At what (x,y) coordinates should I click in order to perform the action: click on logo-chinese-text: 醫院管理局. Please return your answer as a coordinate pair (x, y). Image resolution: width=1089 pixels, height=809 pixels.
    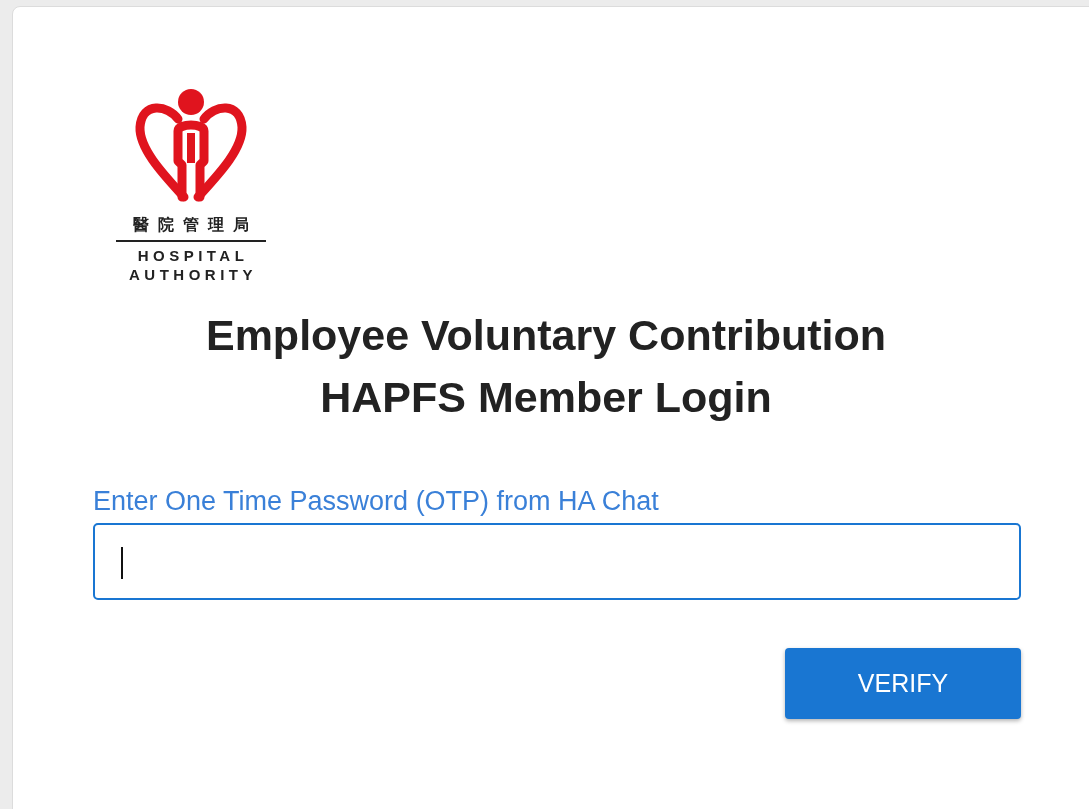
    Looking at the image, I should click on (195, 225).